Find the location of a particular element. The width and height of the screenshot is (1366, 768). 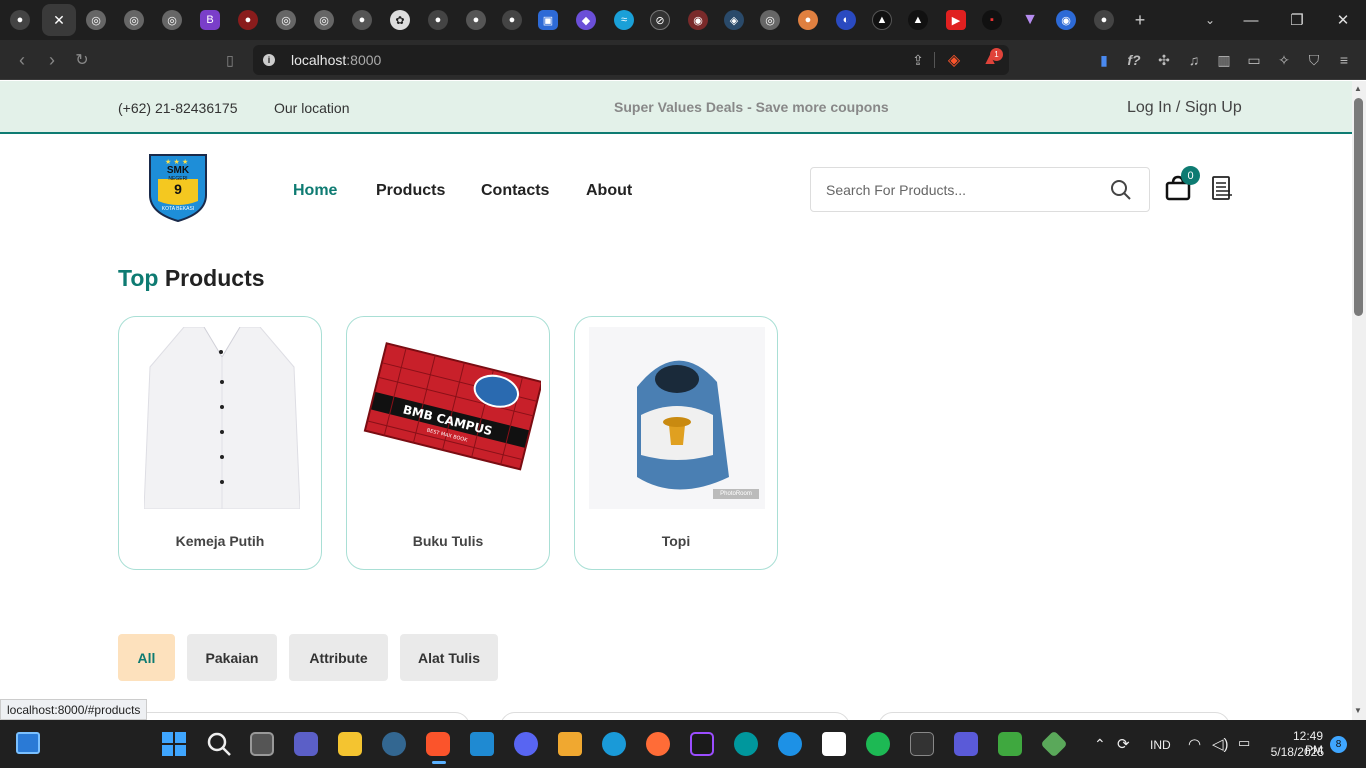

location-link: Our location is located at coordinates (311, 108).